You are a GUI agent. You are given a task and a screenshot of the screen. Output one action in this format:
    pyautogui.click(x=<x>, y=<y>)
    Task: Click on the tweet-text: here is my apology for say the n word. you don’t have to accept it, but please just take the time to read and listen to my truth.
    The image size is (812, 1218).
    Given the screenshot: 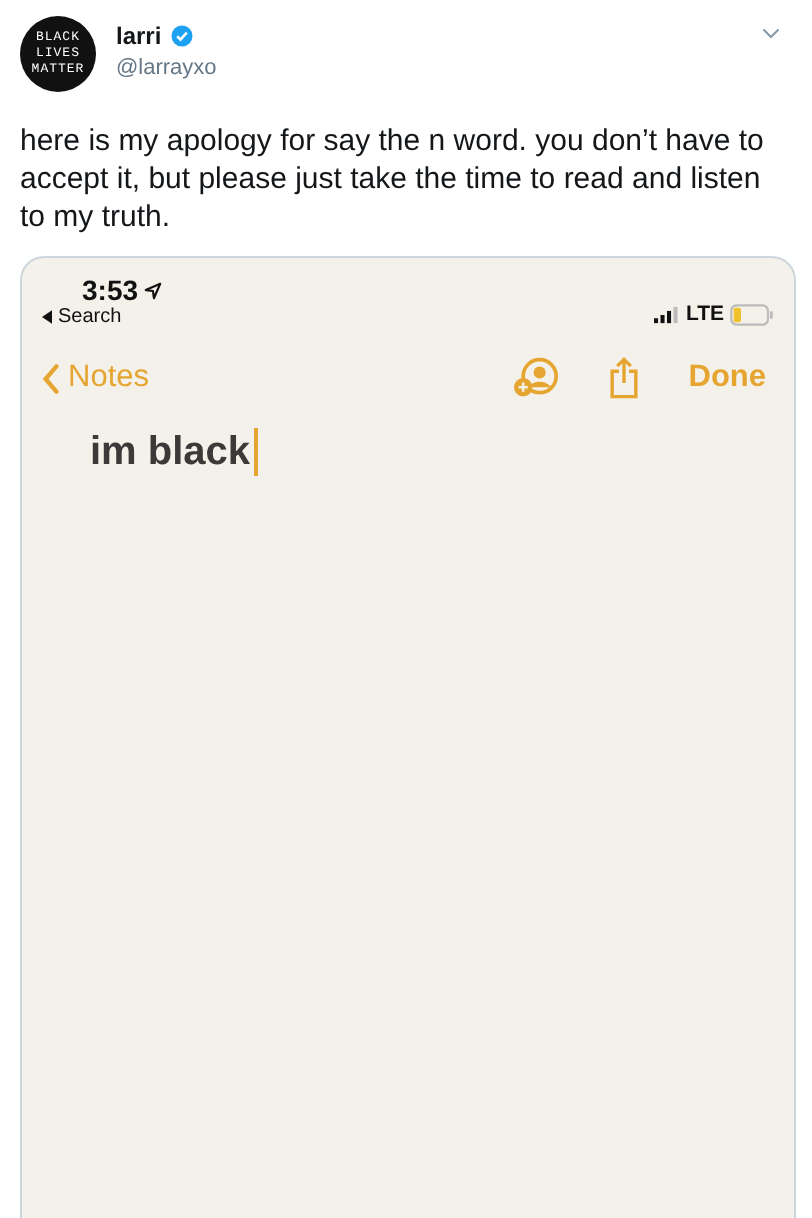 What is the action you would take?
    pyautogui.click(x=393, y=179)
    